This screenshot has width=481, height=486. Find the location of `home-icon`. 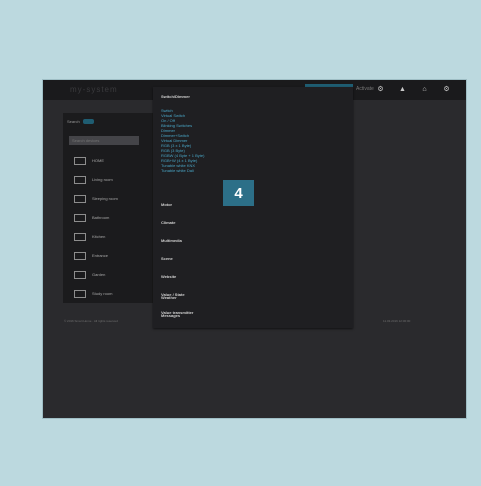

home-icon is located at coordinates (80, 160).